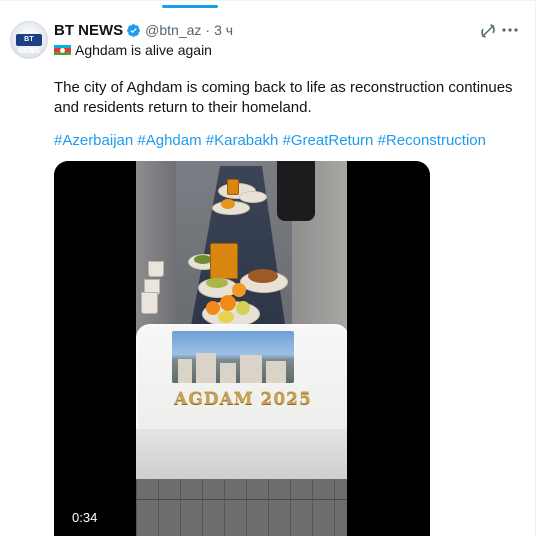 Image resolution: width=536 pixels, height=536 pixels. Describe the element at coordinates (432, 140) in the screenshot. I see `hashtag-link: #Reconstruction` at that location.